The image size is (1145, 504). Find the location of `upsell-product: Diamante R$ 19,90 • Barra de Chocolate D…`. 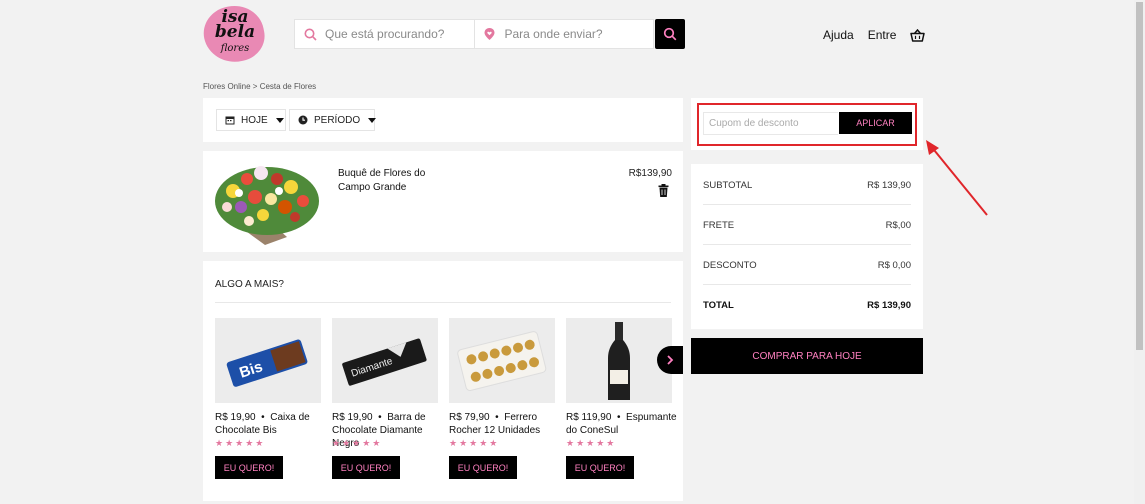

upsell-product: Diamante R$ 19,90 • Barra de Chocolate D… is located at coordinates (385, 398).